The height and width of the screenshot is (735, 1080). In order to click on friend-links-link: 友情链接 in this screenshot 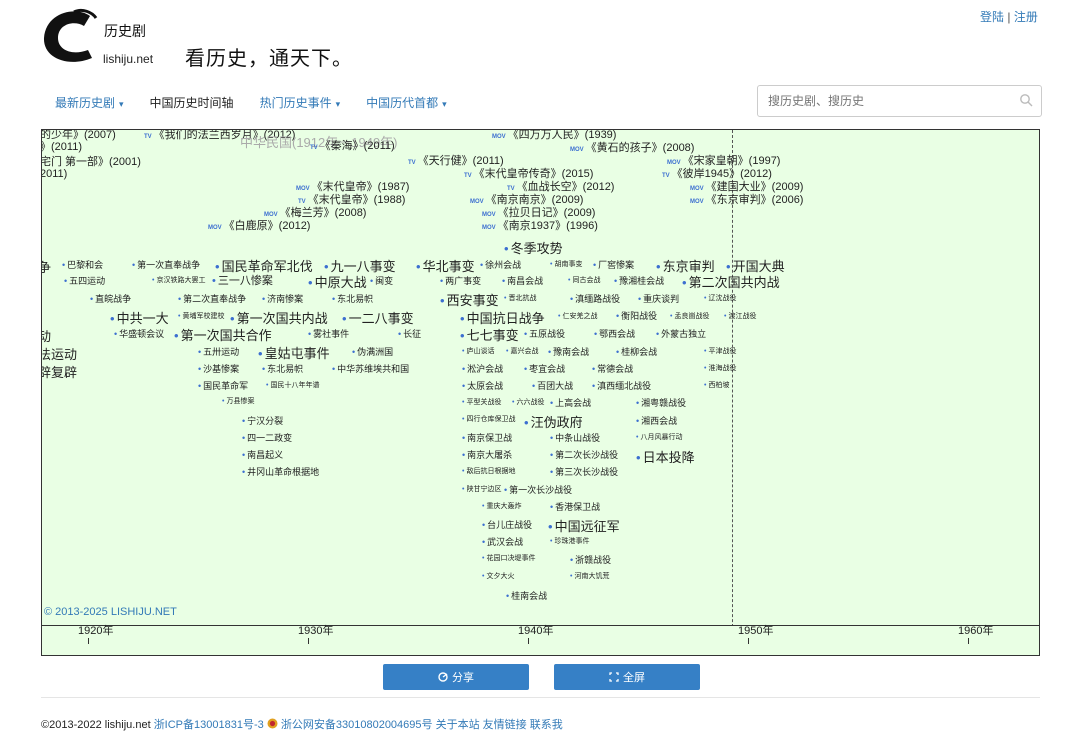, I will do `click(505, 725)`.